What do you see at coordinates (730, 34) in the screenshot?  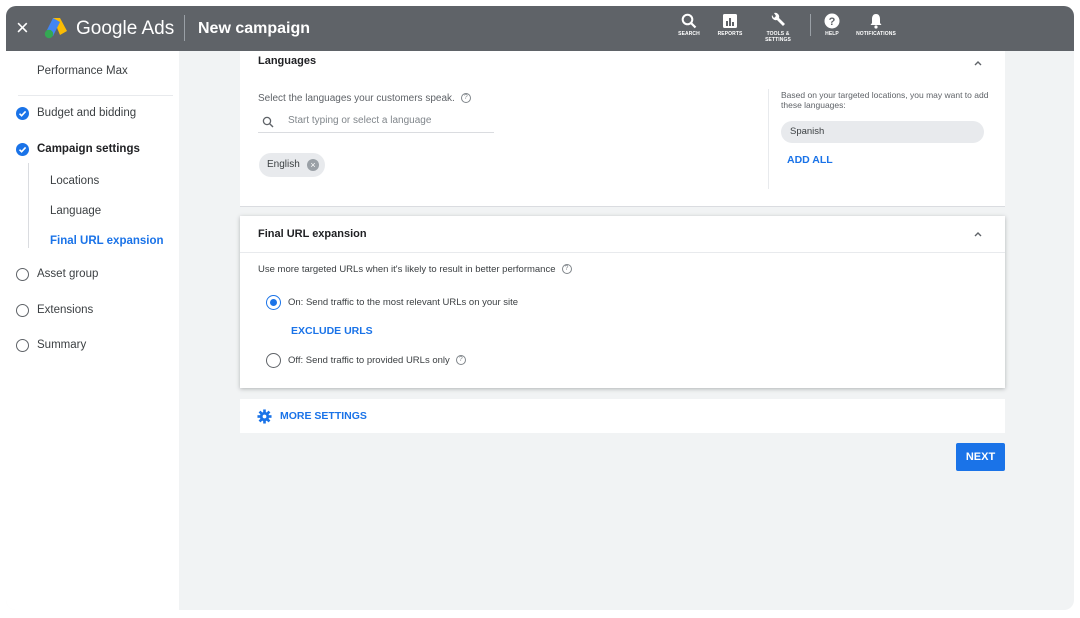 I see `reports-tool-label: REPORTS` at bounding box center [730, 34].